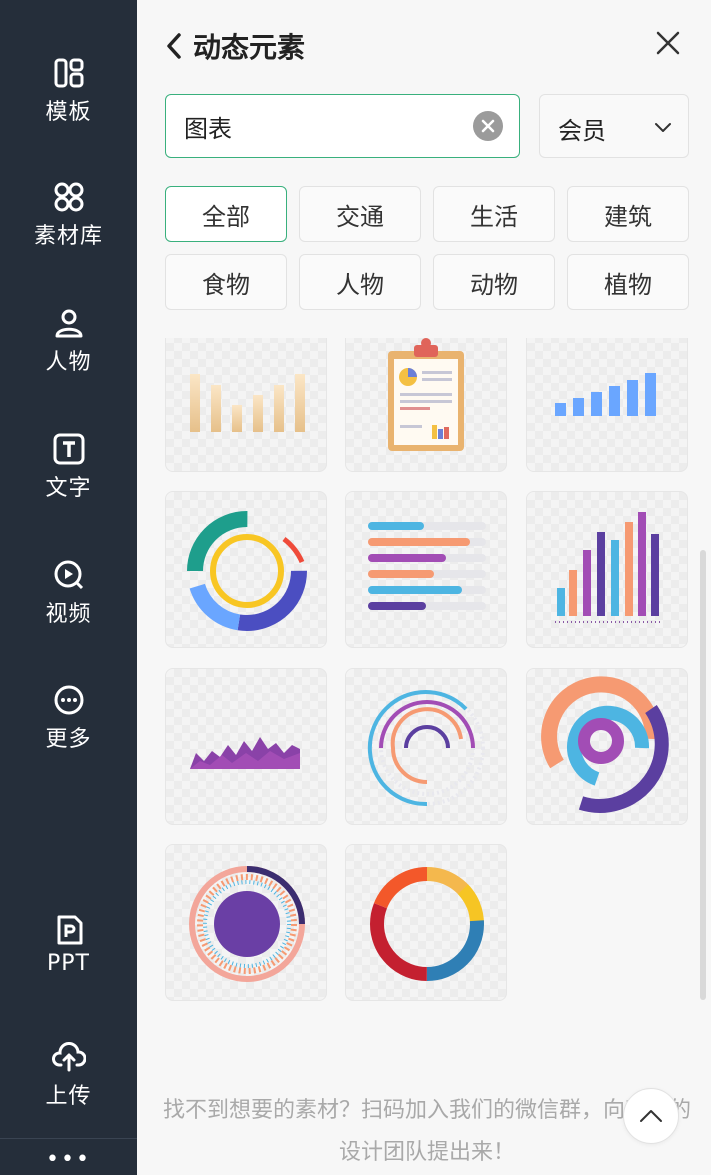 This screenshot has height=1175, width=711. I want to click on sidebar-divider, so click(68, 1138).